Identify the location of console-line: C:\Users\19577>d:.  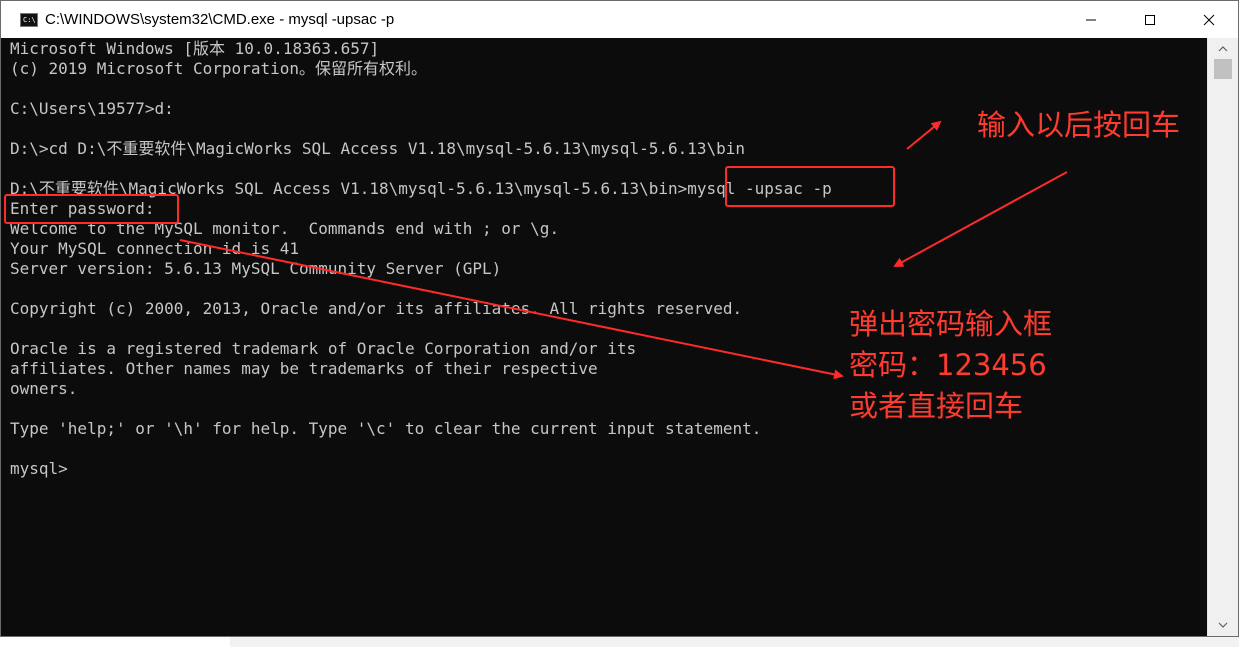
(92, 108).